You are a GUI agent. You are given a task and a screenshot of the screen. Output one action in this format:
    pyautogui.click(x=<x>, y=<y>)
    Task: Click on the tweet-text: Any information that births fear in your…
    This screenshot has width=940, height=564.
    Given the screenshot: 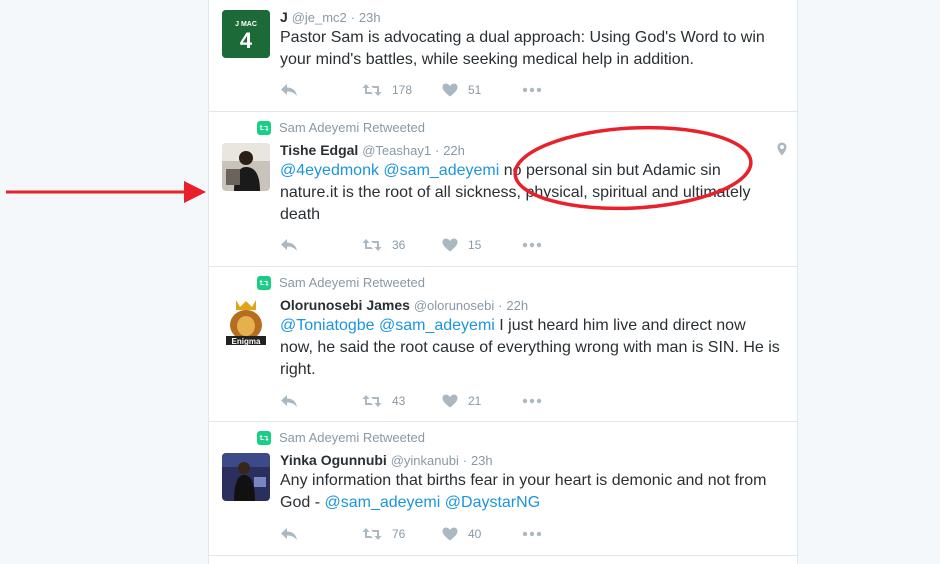 What is the action you would take?
    pyautogui.click(x=530, y=492)
    